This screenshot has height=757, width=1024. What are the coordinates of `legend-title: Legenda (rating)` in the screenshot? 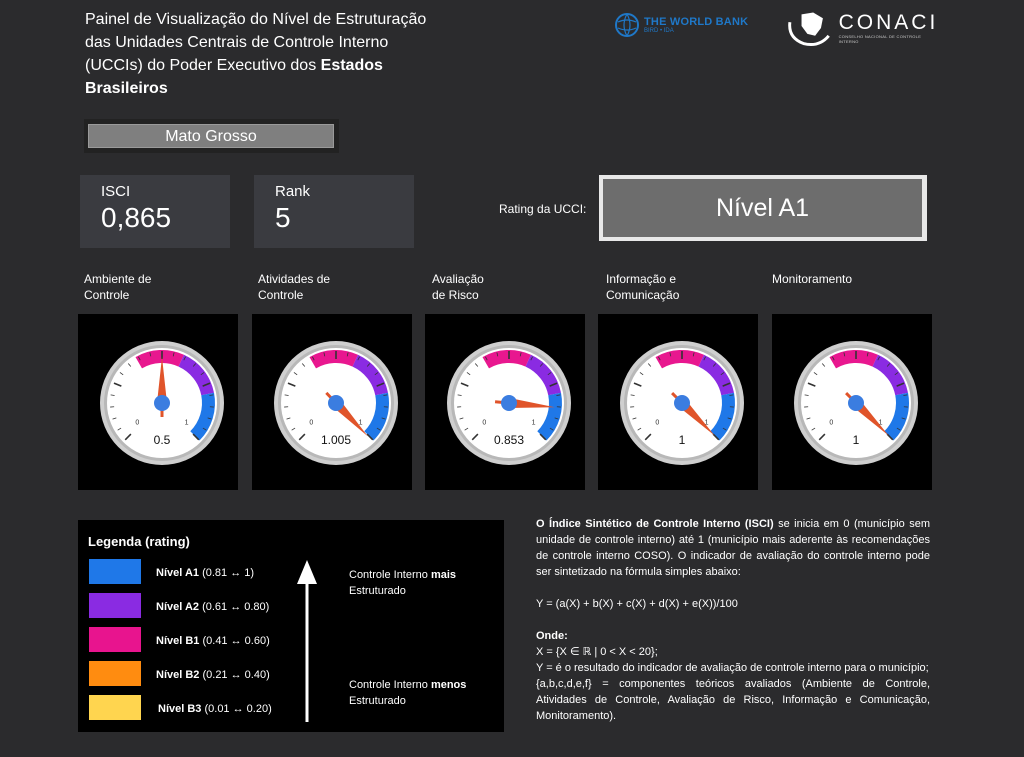 It's located at (139, 541).